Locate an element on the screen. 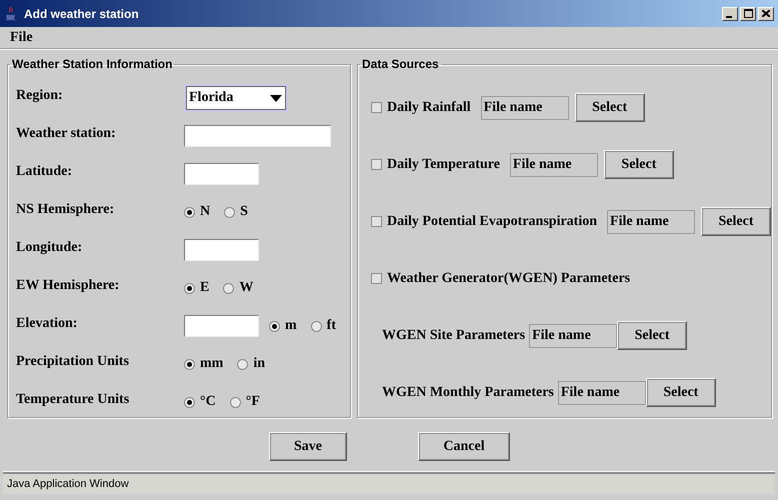 This screenshot has width=778, height=500. save-button: Save is located at coordinates (308, 446).